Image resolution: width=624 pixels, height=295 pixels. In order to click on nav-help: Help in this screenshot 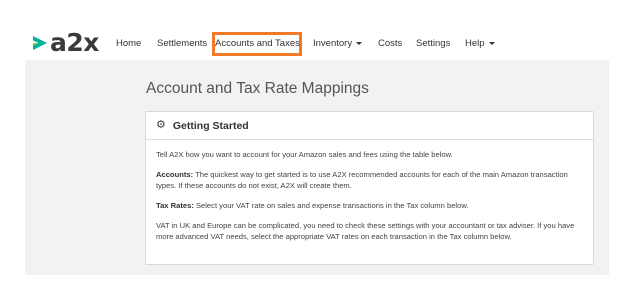, I will do `click(480, 44)`.